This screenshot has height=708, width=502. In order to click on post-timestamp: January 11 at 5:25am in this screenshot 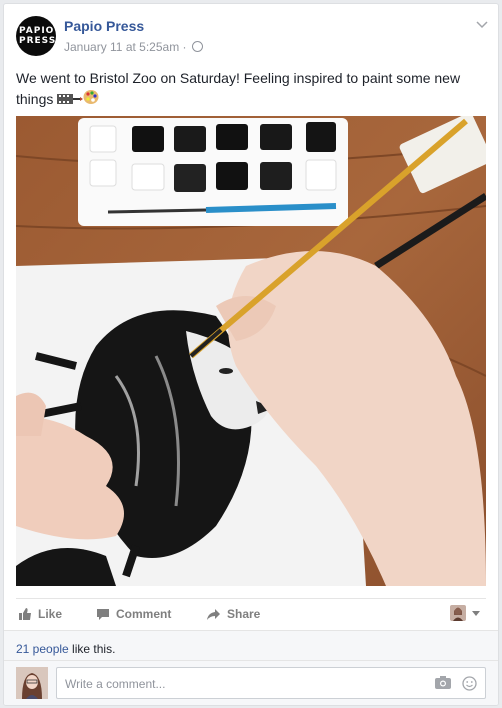, I will do `click(121, 47)`.